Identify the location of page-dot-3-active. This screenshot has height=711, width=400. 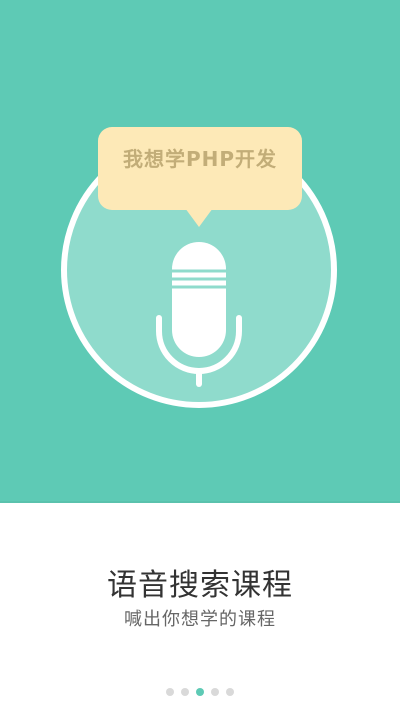
(200, 692).